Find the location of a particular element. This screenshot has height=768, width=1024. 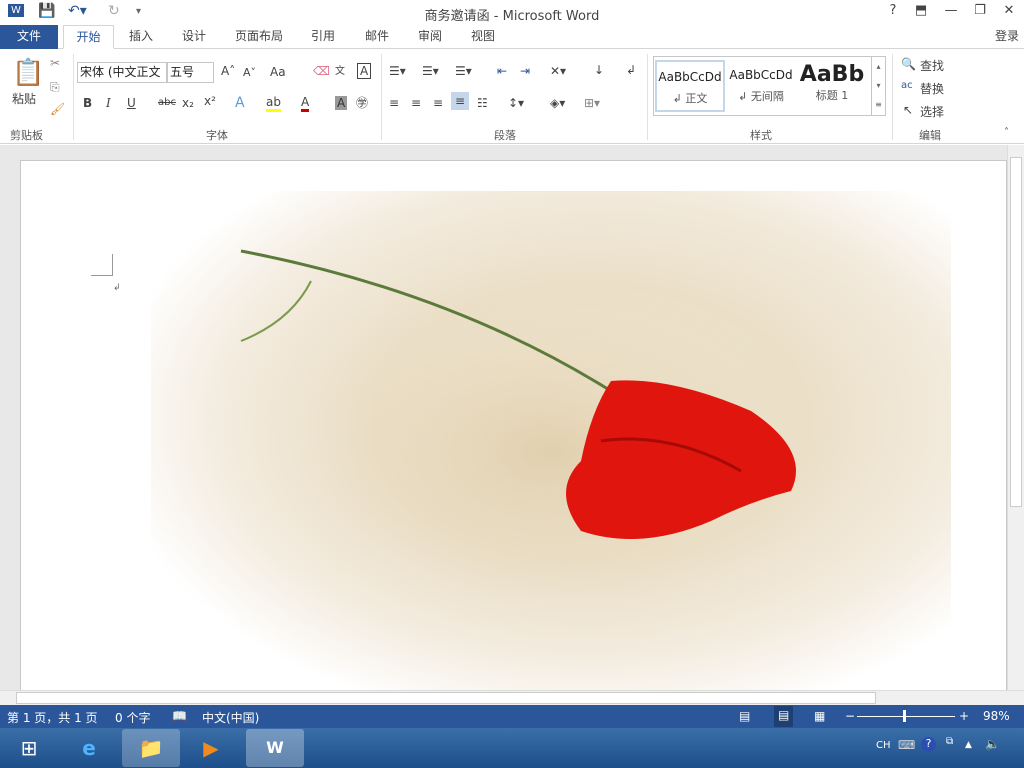

change-case-button: Aa is located at coordinates (278, 72).